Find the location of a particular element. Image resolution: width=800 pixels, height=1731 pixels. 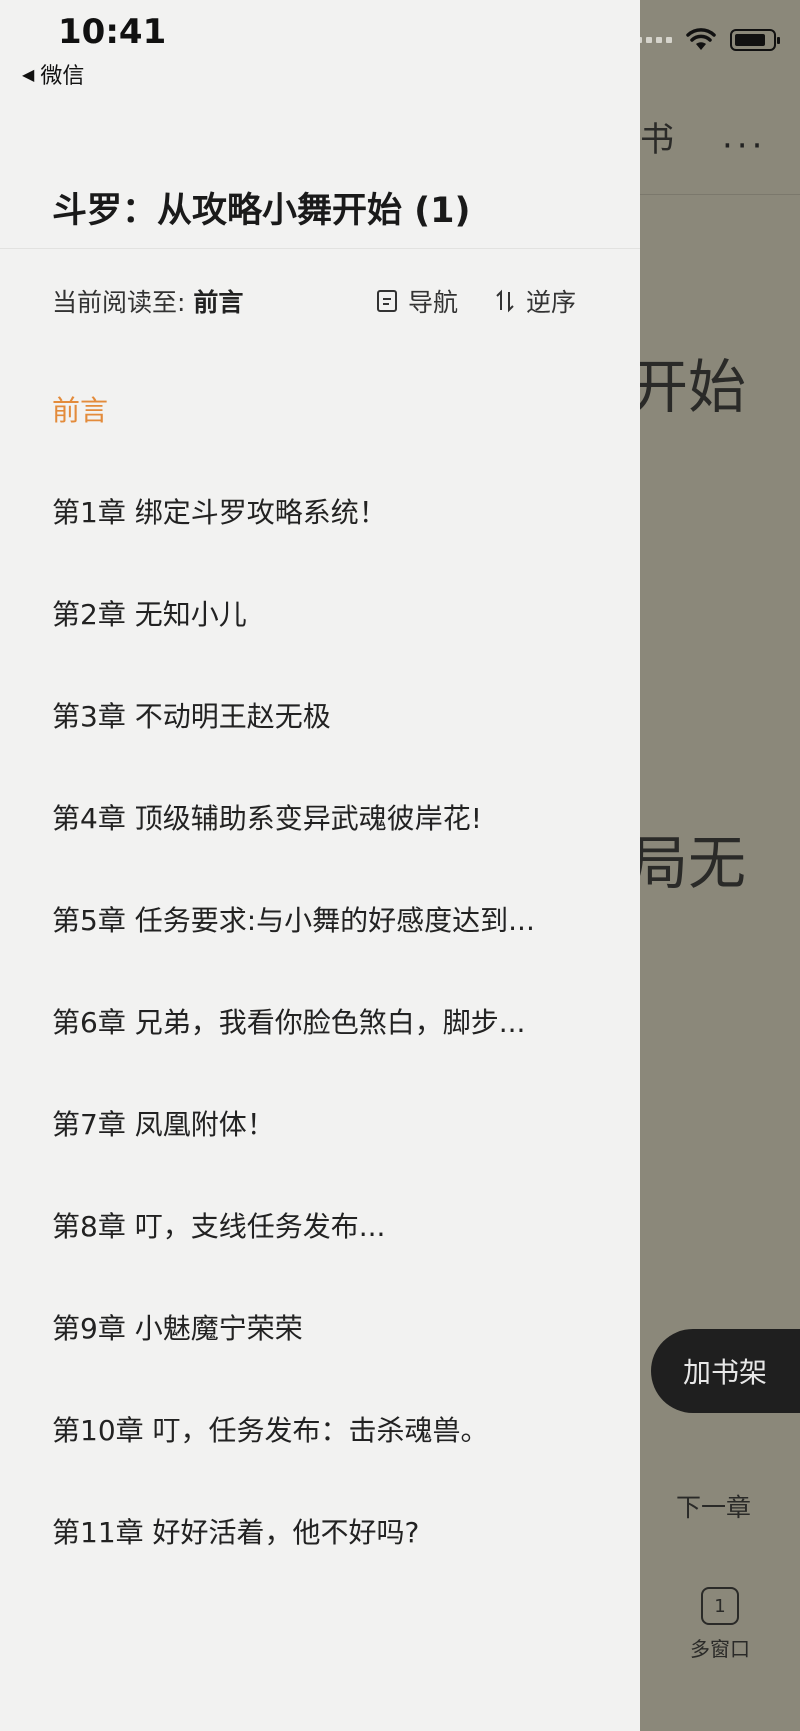

chapter-item: 第1章 绑定斗罗攻略系统！ is located at coordinates (322, 511).